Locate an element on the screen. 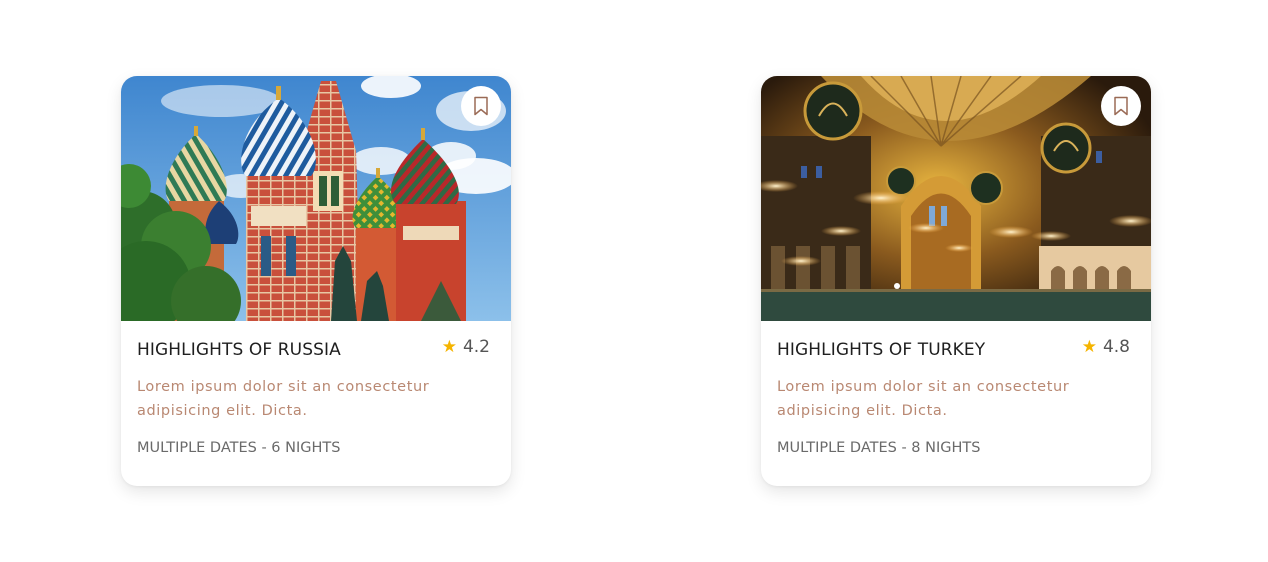 The image size is (1268, 562). rating: ★ 4.2 is located at coordinates (466, 347).